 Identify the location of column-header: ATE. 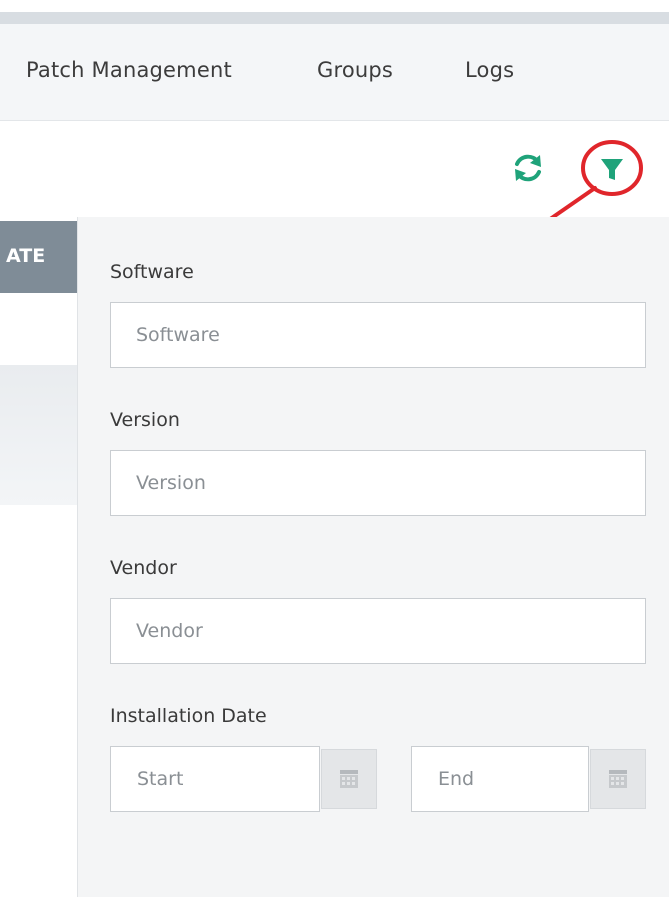
(38, 257).